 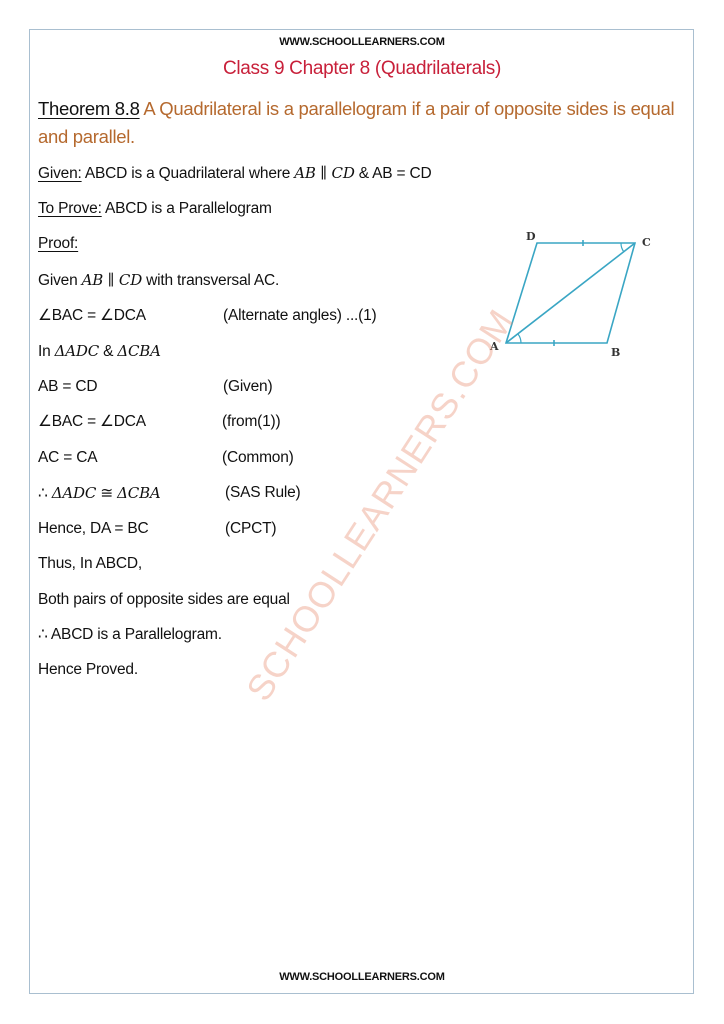 I want to click on chapter-title: Class 9 Chapter 8 (Quadrilaterals), so click(x=362, y=68).